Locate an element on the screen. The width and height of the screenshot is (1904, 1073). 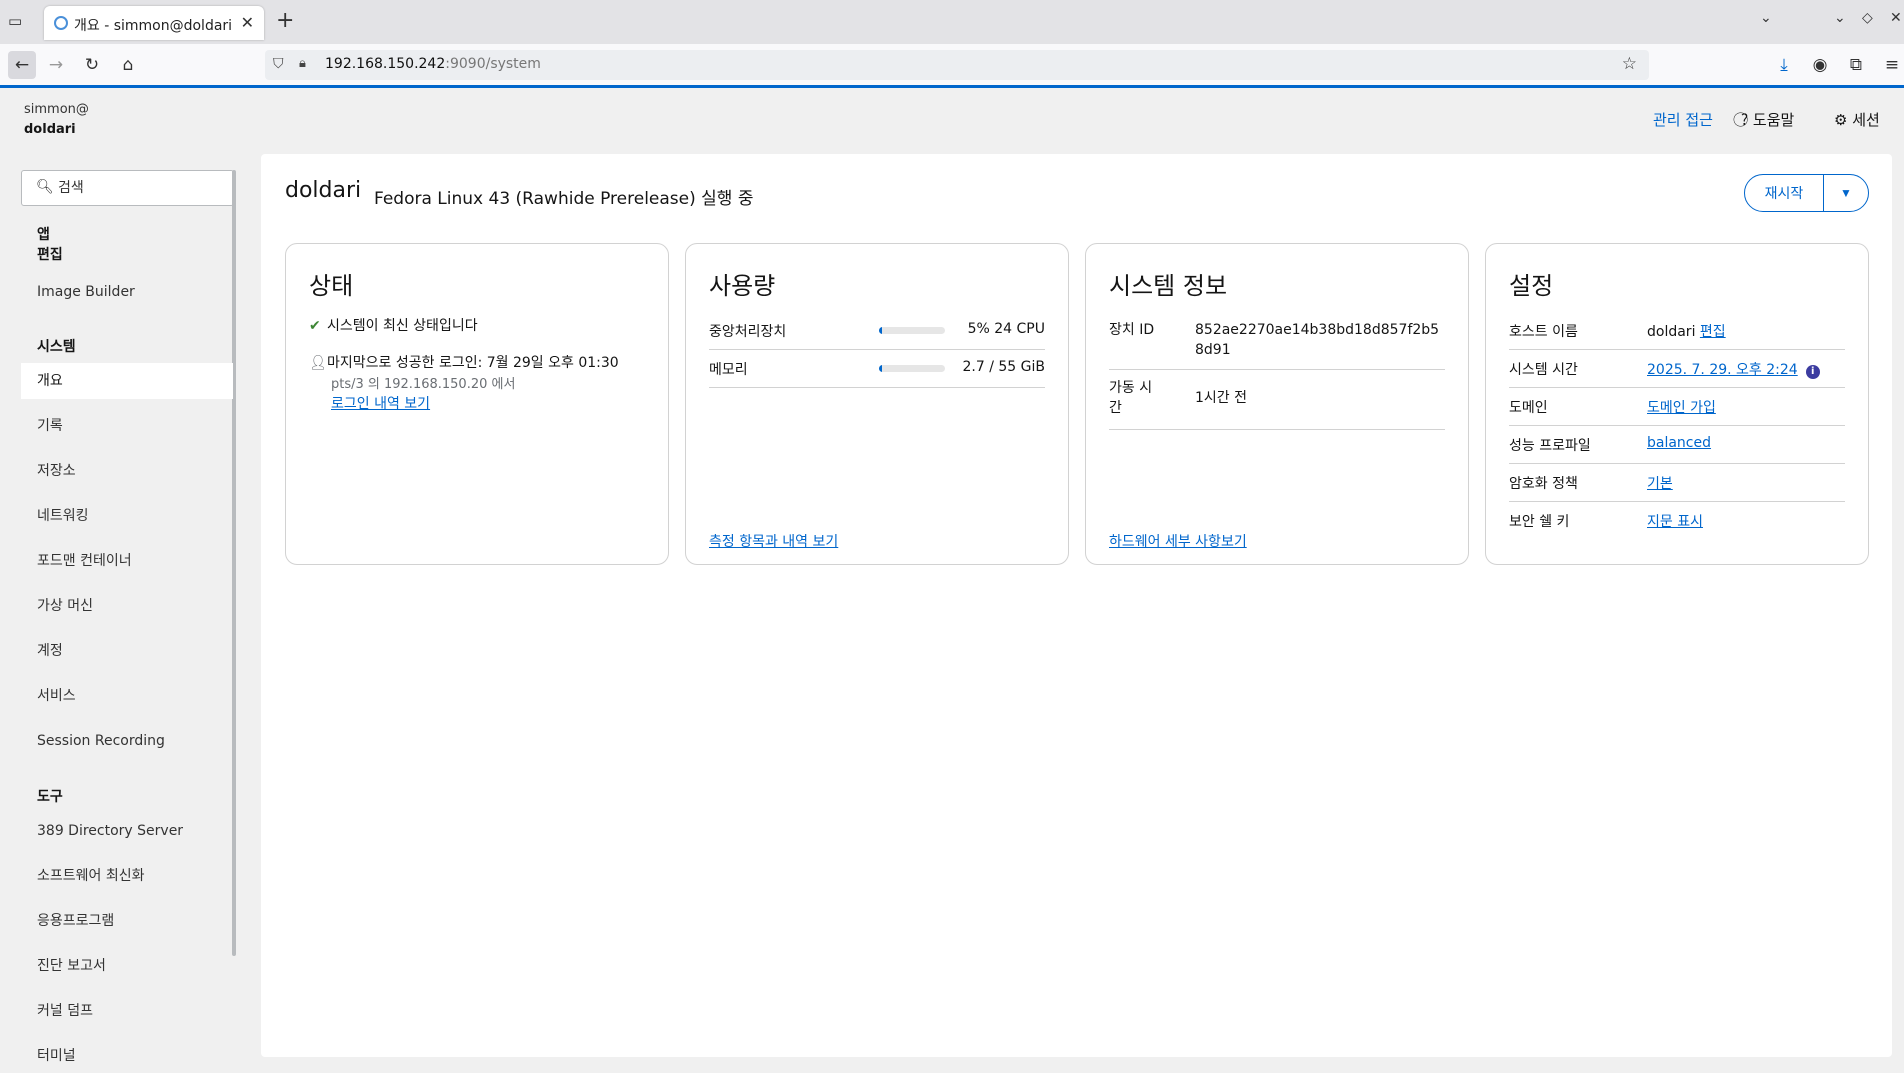
help-button: ?⃝ 도움말 is located at coordinates (1767, 119).